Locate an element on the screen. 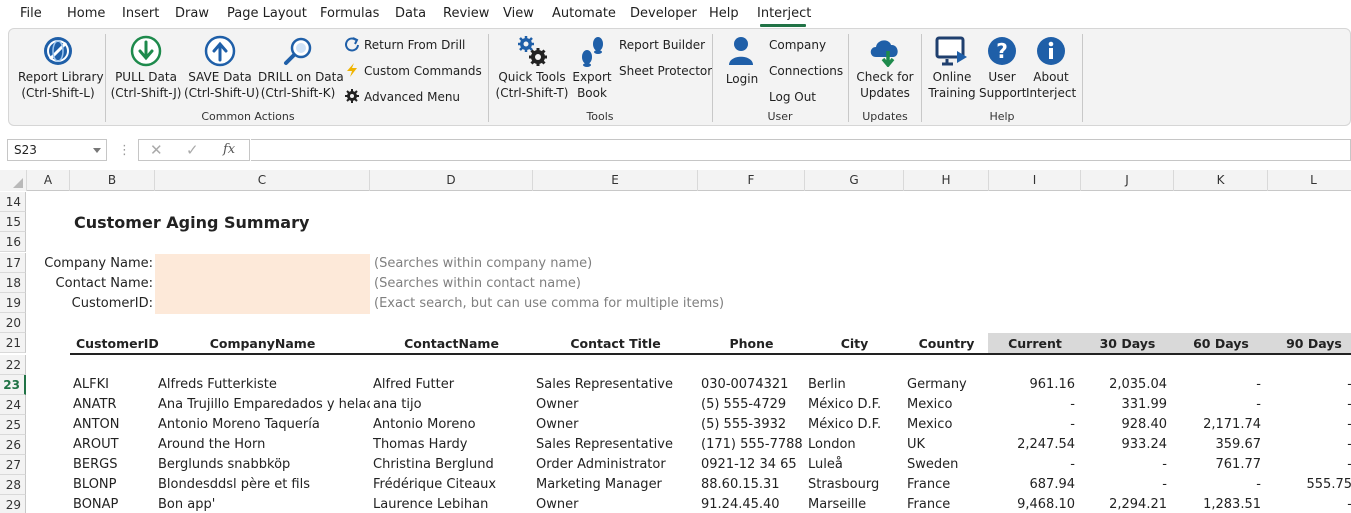 This screenshot has width=1351, height=513. table-cell: 030-0074321 is located at coordinates (744, 385).